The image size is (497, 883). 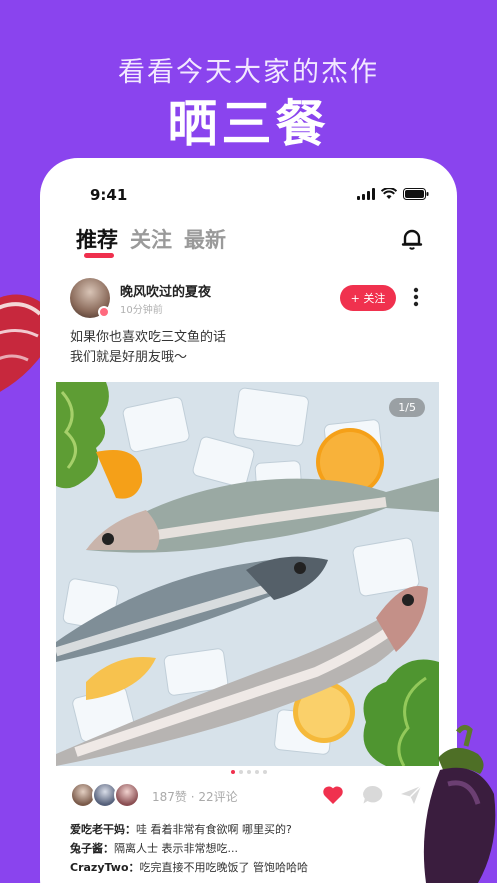 What do you see at coordinates (129, 357) in the screenshot?
I see `caption-line: 我们就是好朋友哦～` at bounding box center [129, 357].